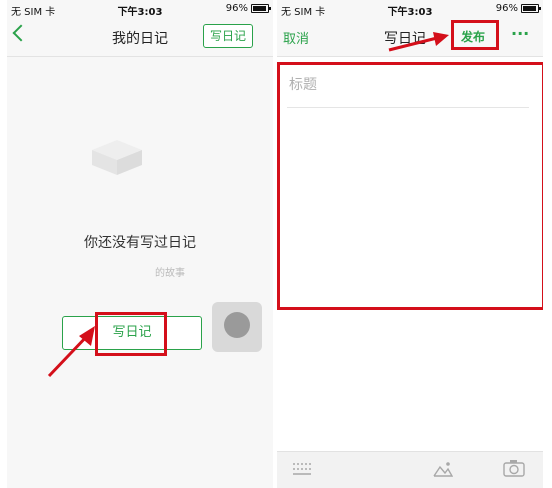  Describe the element at coordinates (443, 469) in the screenshot. I see `image-icon` at that location.